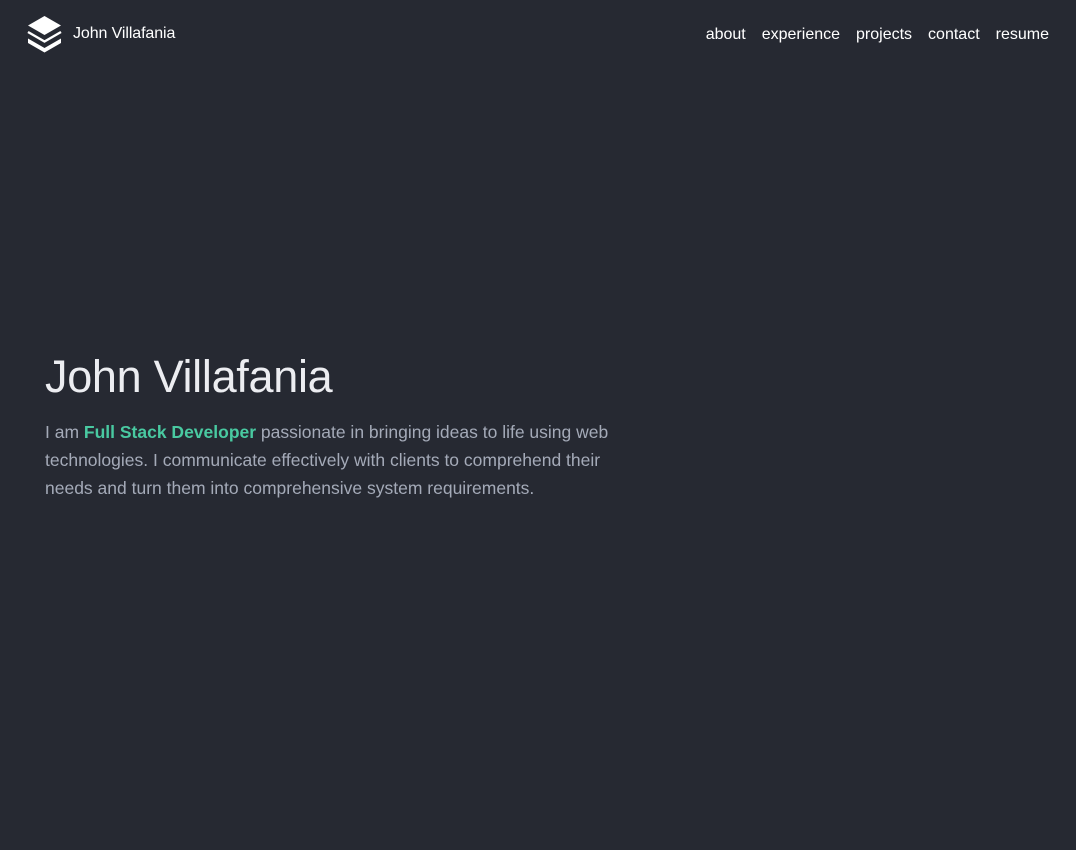 Image resolution: width=1076 pixels, height=850 pixels. What do you see at coordinates (954, 35) in the screenshot?
I see `nav-link-contact: contact` at bounding box center [954, 35].